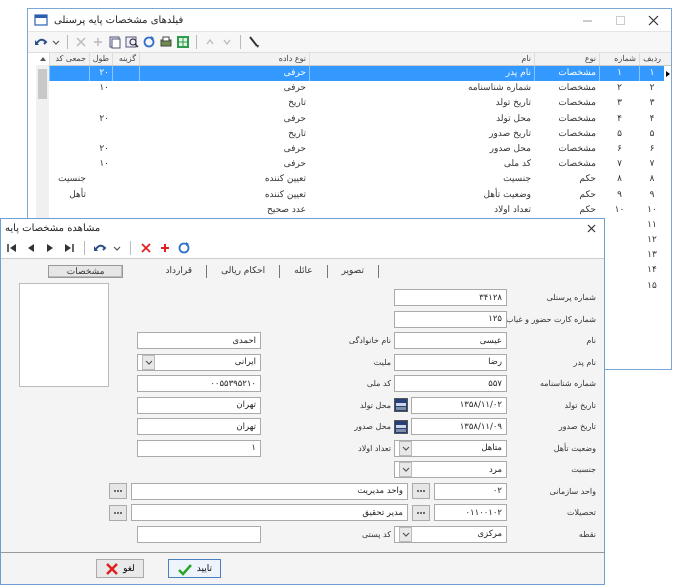 This screenshot has height=585, width=678. I want to click on table-row: ۴ ۴ مشخصات محل تولد حرفی ۲۰, so click(356, 119).